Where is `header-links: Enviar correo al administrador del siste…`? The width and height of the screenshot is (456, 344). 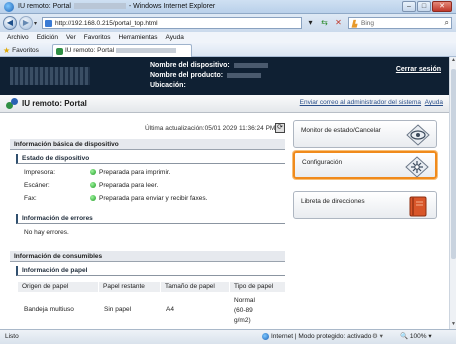
header-links: Enviar correo al administrador del siste… is located at coordinates (371, 102).